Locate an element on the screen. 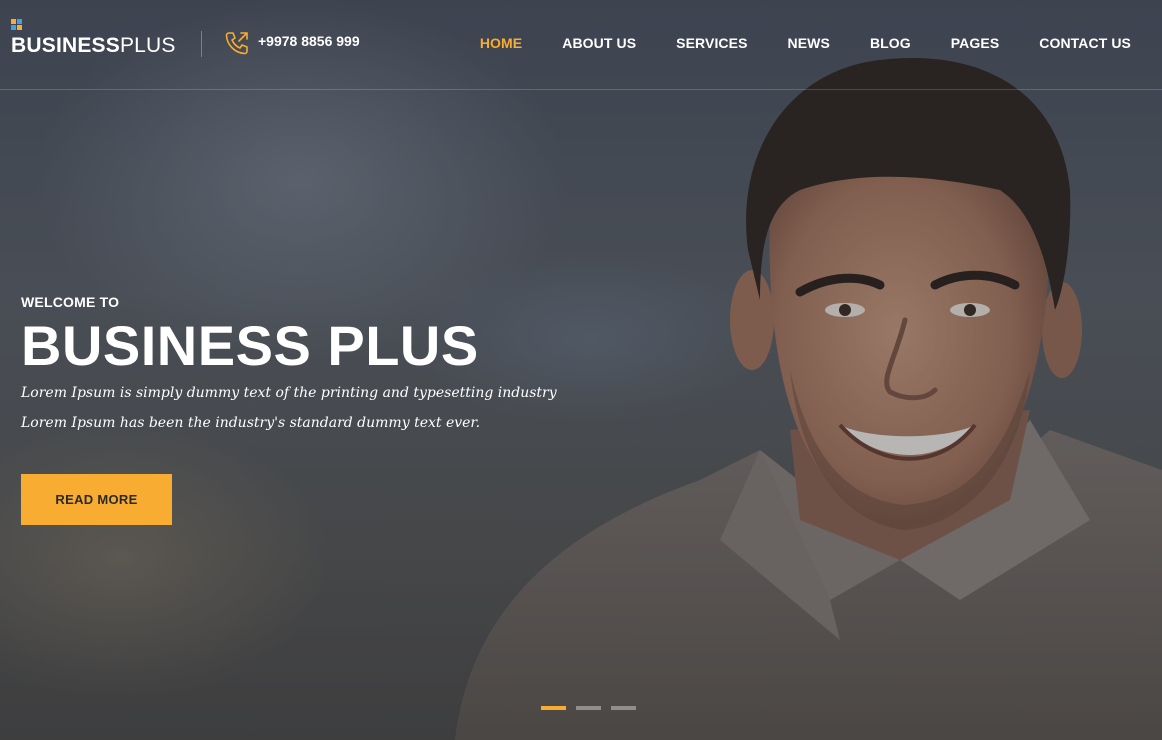 This screenshot has width=1162, height=740. logo-text-bold: BUSINESS is located at coordinates (65, 45).